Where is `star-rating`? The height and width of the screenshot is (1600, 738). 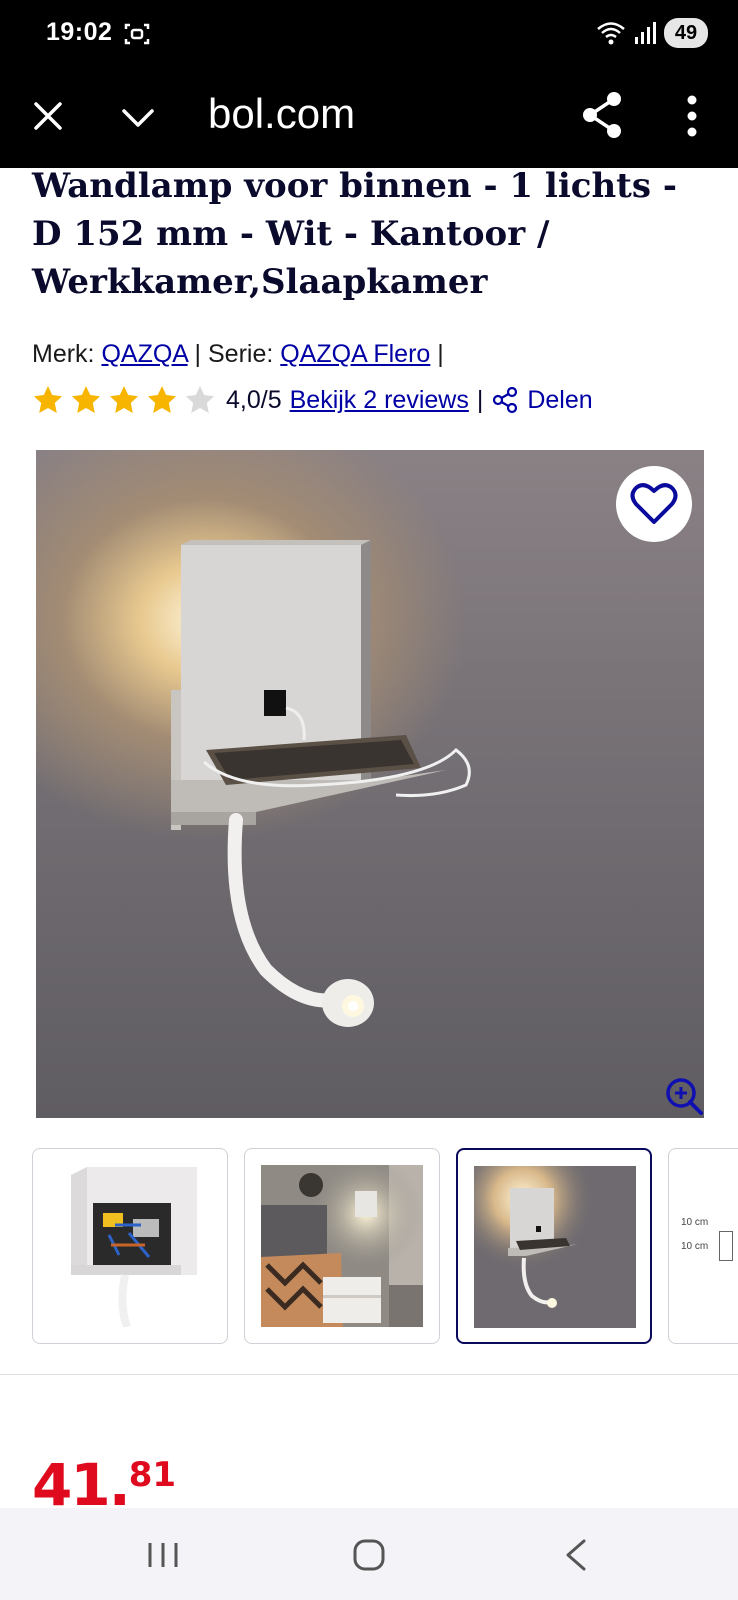 star-rating is located at coordinates (124, 400).